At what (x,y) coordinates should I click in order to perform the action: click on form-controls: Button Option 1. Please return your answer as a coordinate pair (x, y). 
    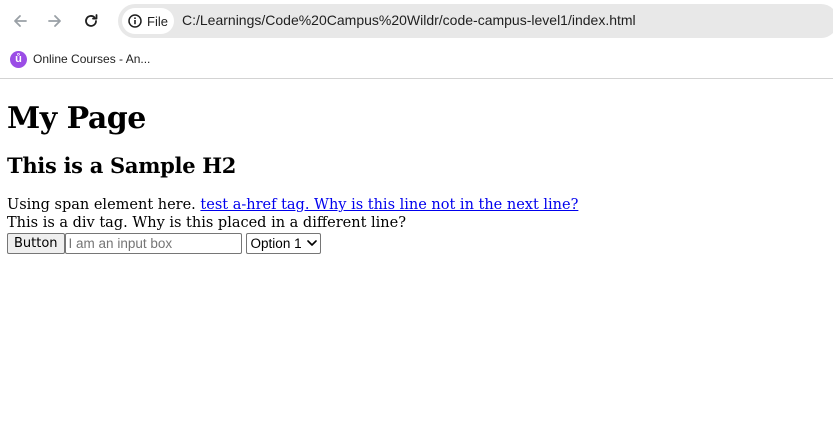
    Looking at the image, I should click on (416, 243).